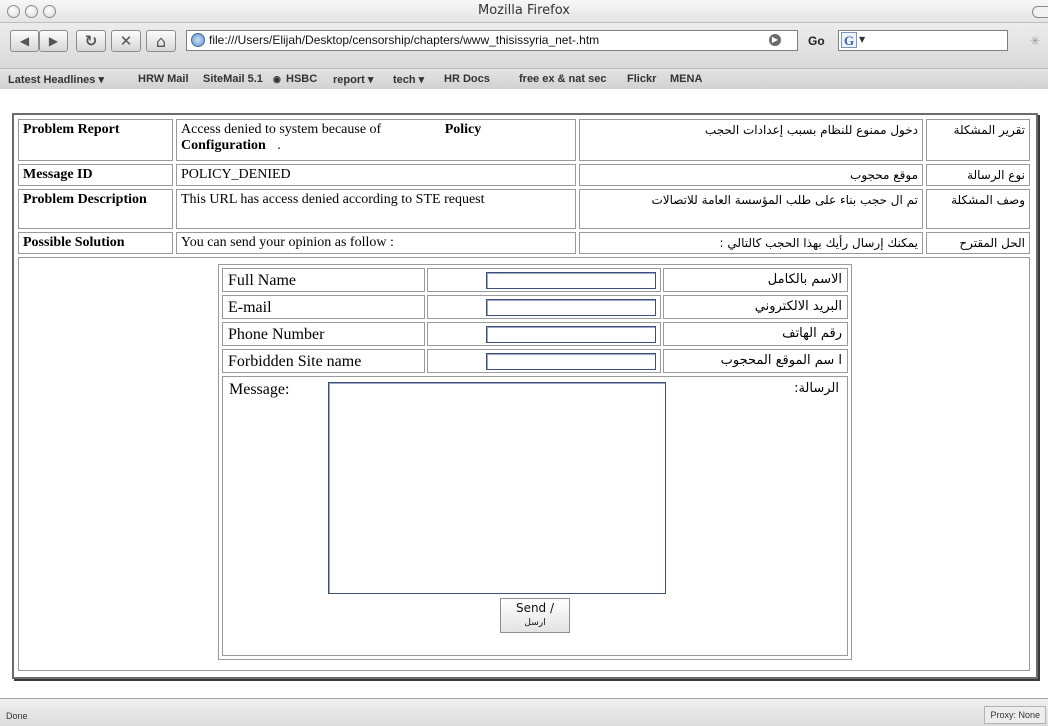 The image size is (1048, 726). What do you see at coordinates (755, 307) in the screenshot?
I see `arabic-label-email: البريد الالكتروني` at bounding box center [755, 307].